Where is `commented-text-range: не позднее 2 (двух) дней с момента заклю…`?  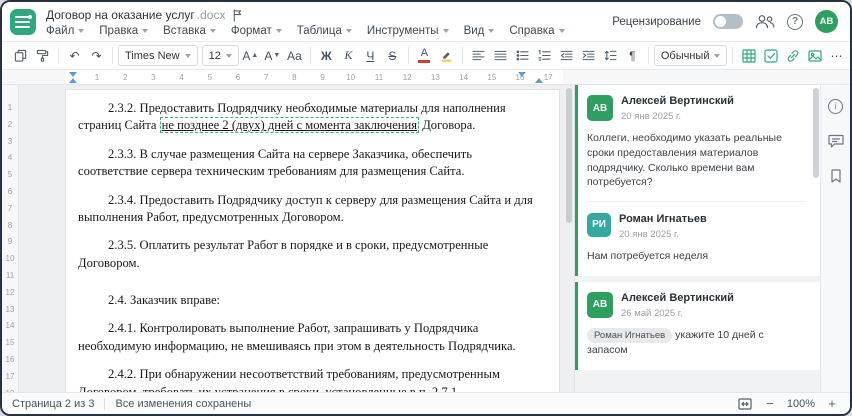 commented-text-range: не позднее 2 (двух) дней с момента заклю… is located at coordinates (289, 125).